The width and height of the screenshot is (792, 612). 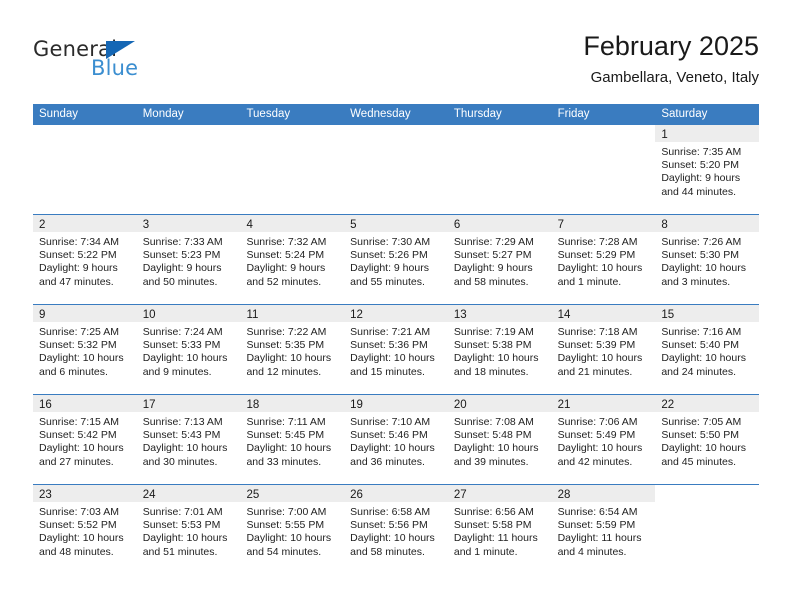 What do you see at coordinates (668, 315) in the screenshot?
I see `day-number: 15` at bounding box center [668, 315].